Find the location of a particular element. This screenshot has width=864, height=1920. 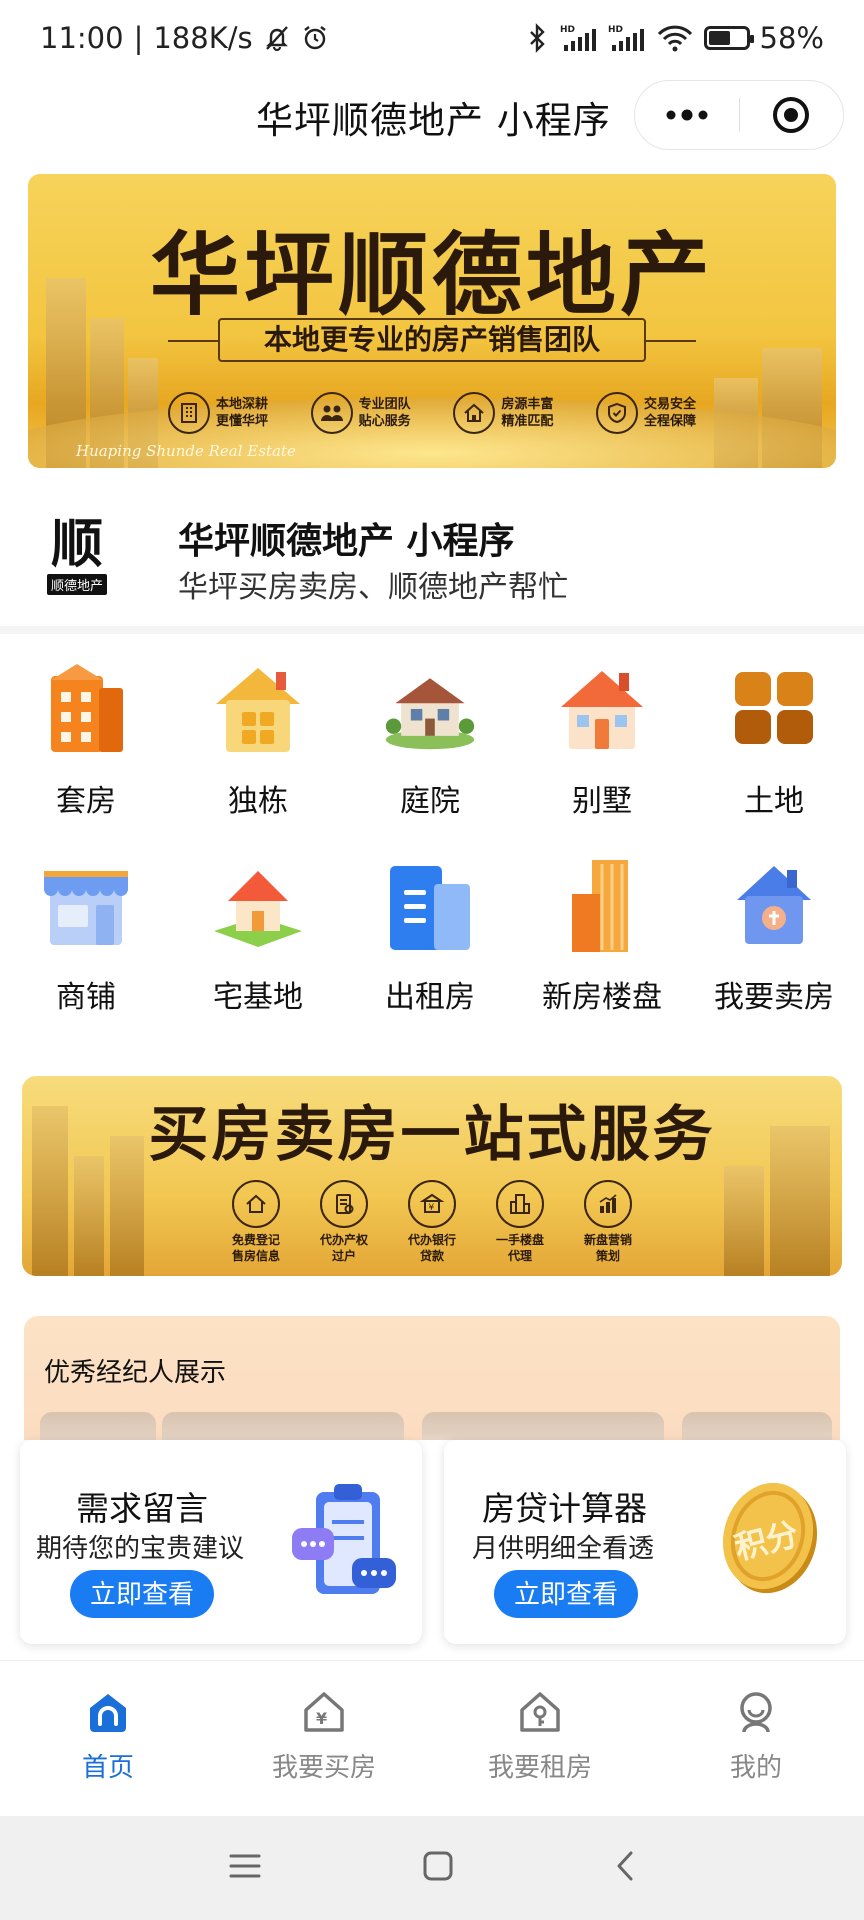

banner-feature-line2: 精准匹配 is located at coordinates (527, 421).